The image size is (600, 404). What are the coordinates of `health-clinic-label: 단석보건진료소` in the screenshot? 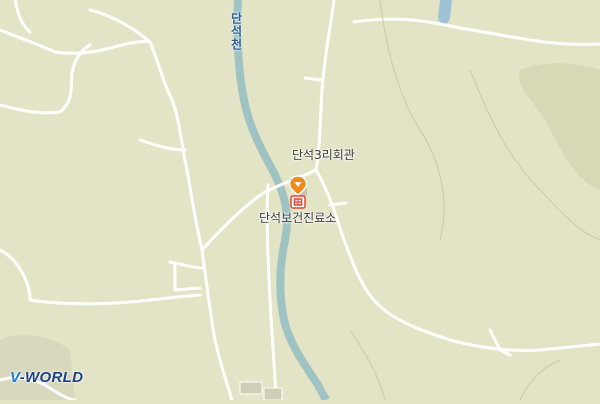 It's located at (297, 217).